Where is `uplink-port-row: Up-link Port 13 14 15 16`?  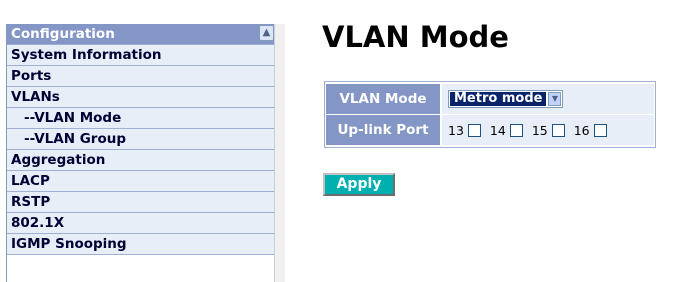
uplink-port-row: Up-link Port 13 14 15 16 is located at coordinates (490, 130).